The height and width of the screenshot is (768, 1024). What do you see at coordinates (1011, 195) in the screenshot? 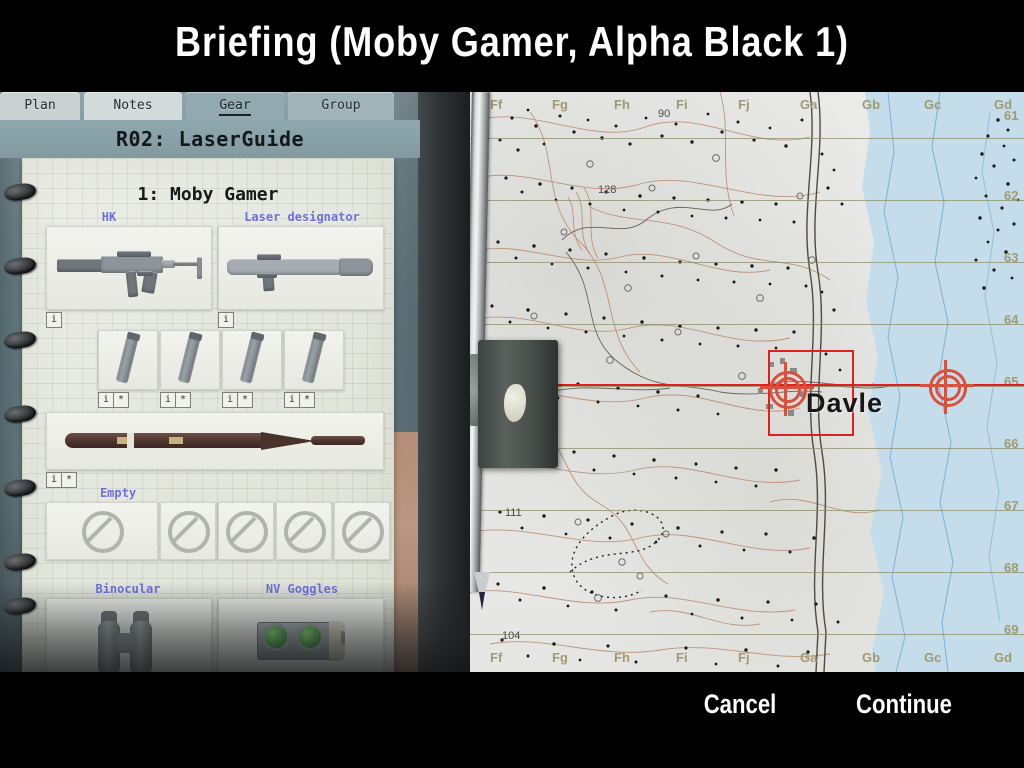
I see `map-row-label: 62` at bounding box center [1011, 195].